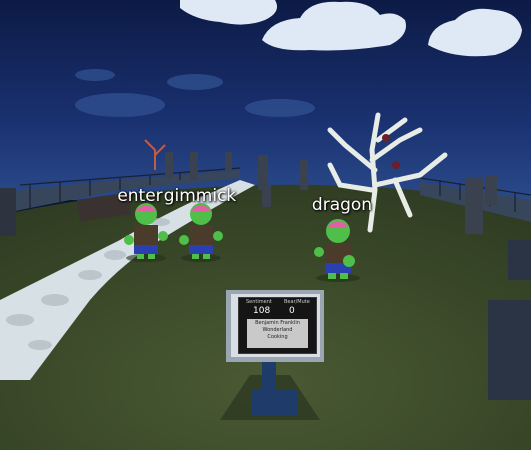 This screenshot has height=450, width=531. Describe the element at coordinates (8, 212) in the screenshot. I see `left-gravestone` at that location.